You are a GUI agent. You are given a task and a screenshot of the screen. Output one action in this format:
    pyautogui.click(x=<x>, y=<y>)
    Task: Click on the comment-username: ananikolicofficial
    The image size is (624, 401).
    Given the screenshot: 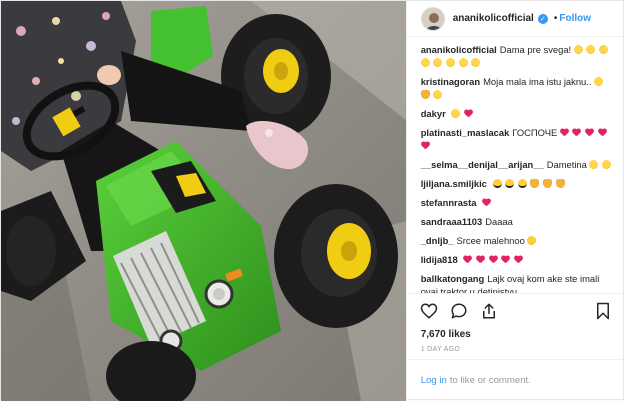 What is the action you would take?
    pyautogui.click(x=459, y=49)
    